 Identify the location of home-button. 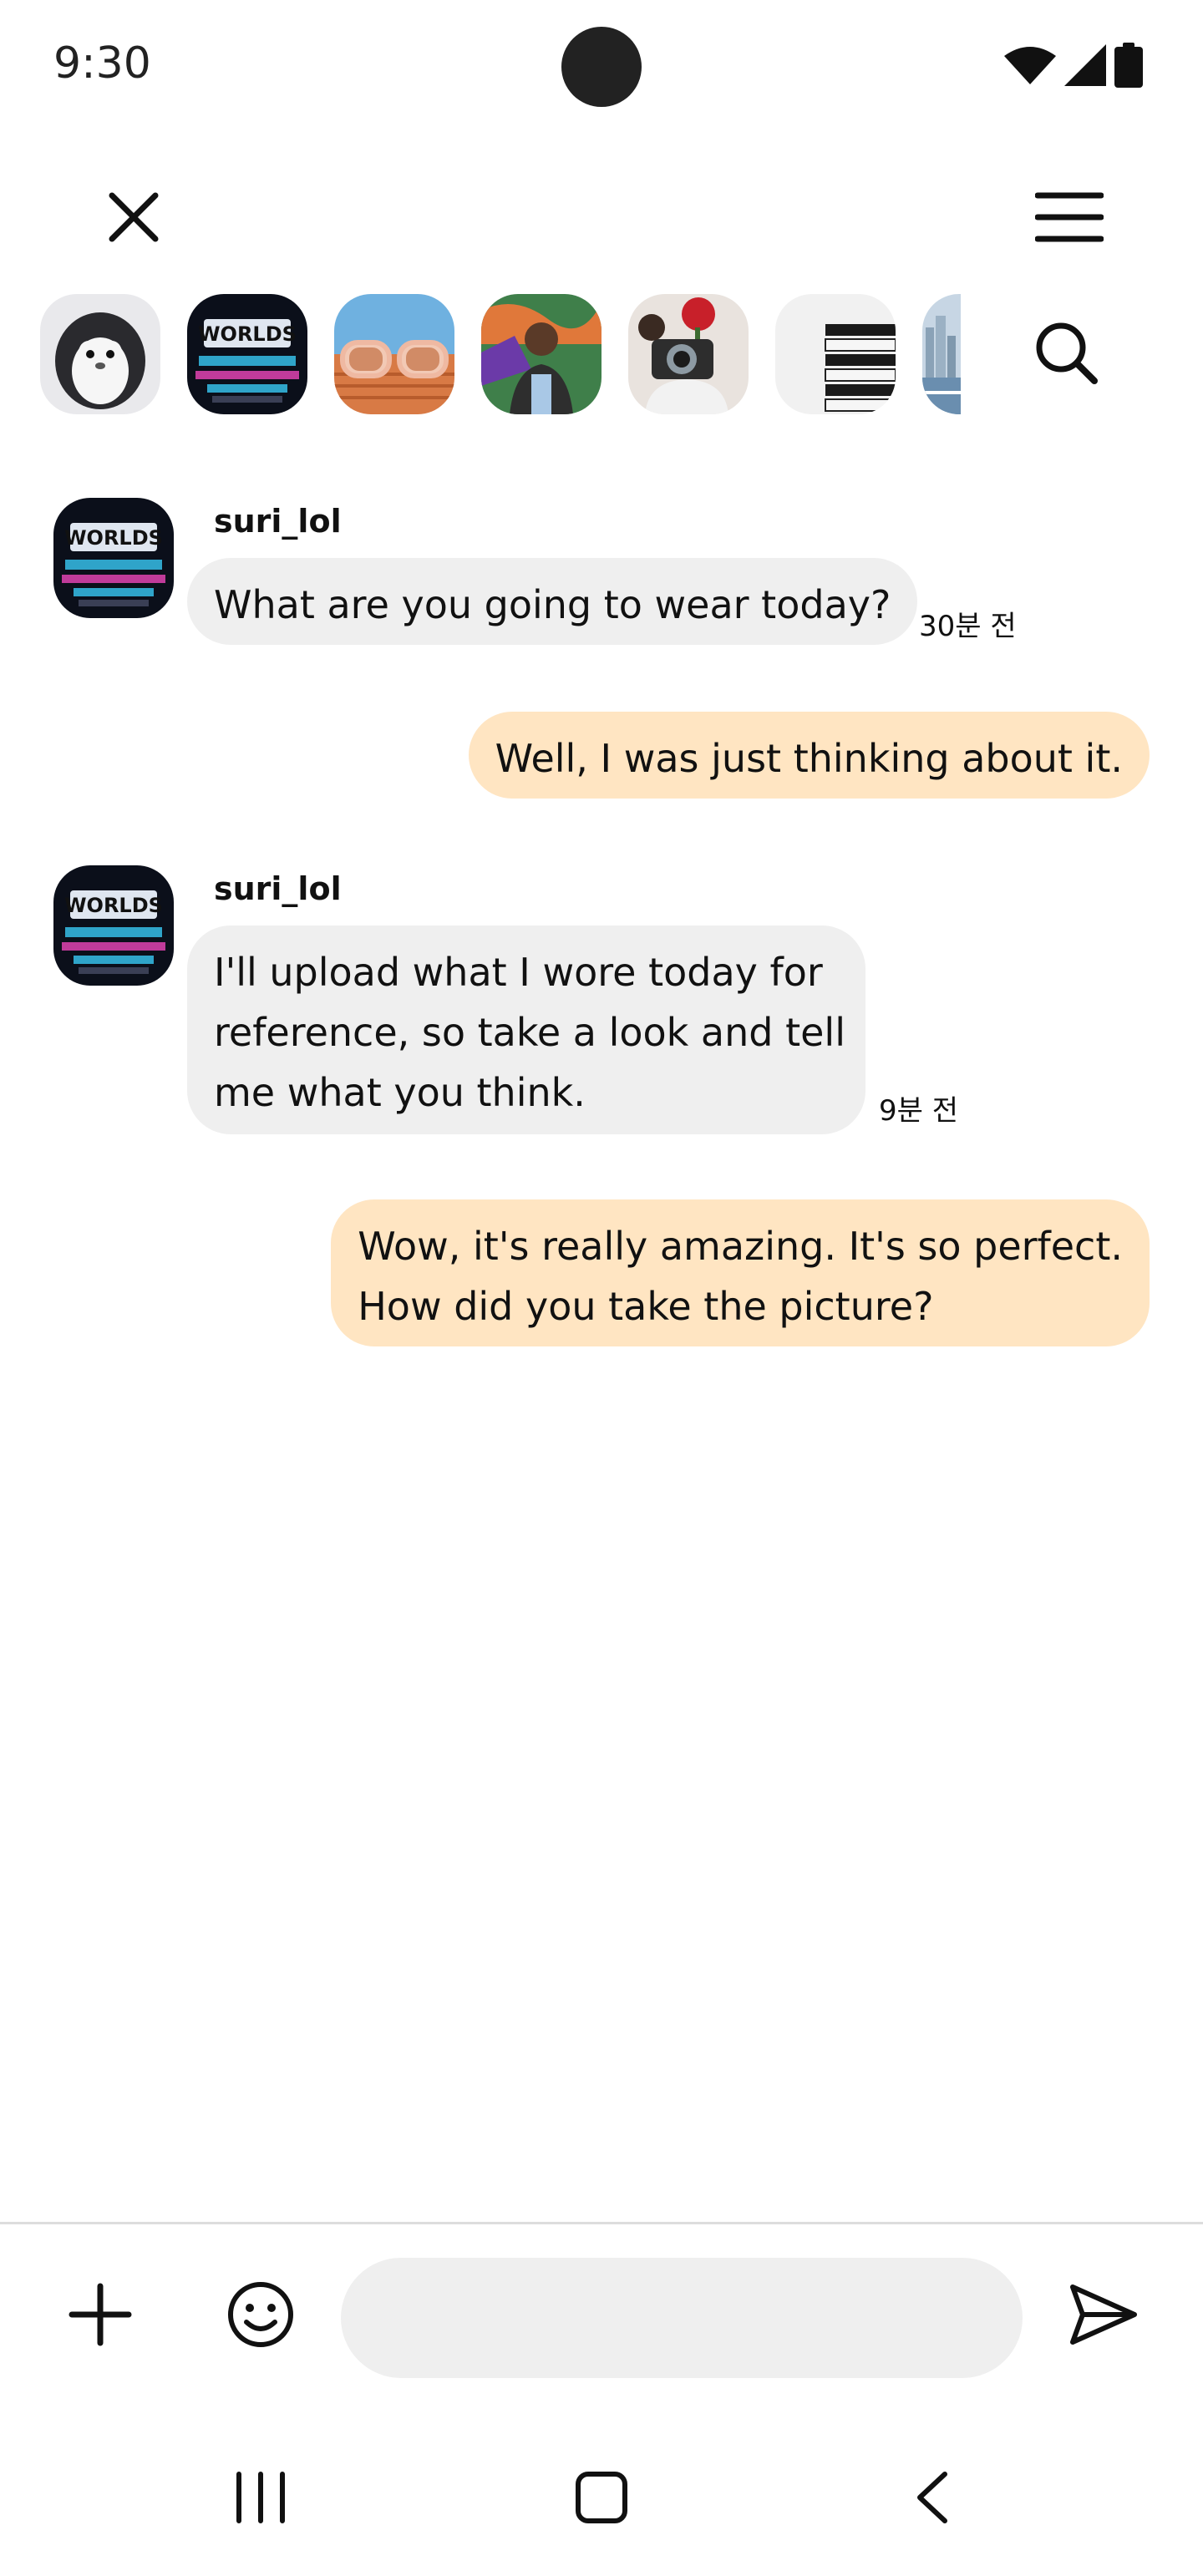
(601, 2497).